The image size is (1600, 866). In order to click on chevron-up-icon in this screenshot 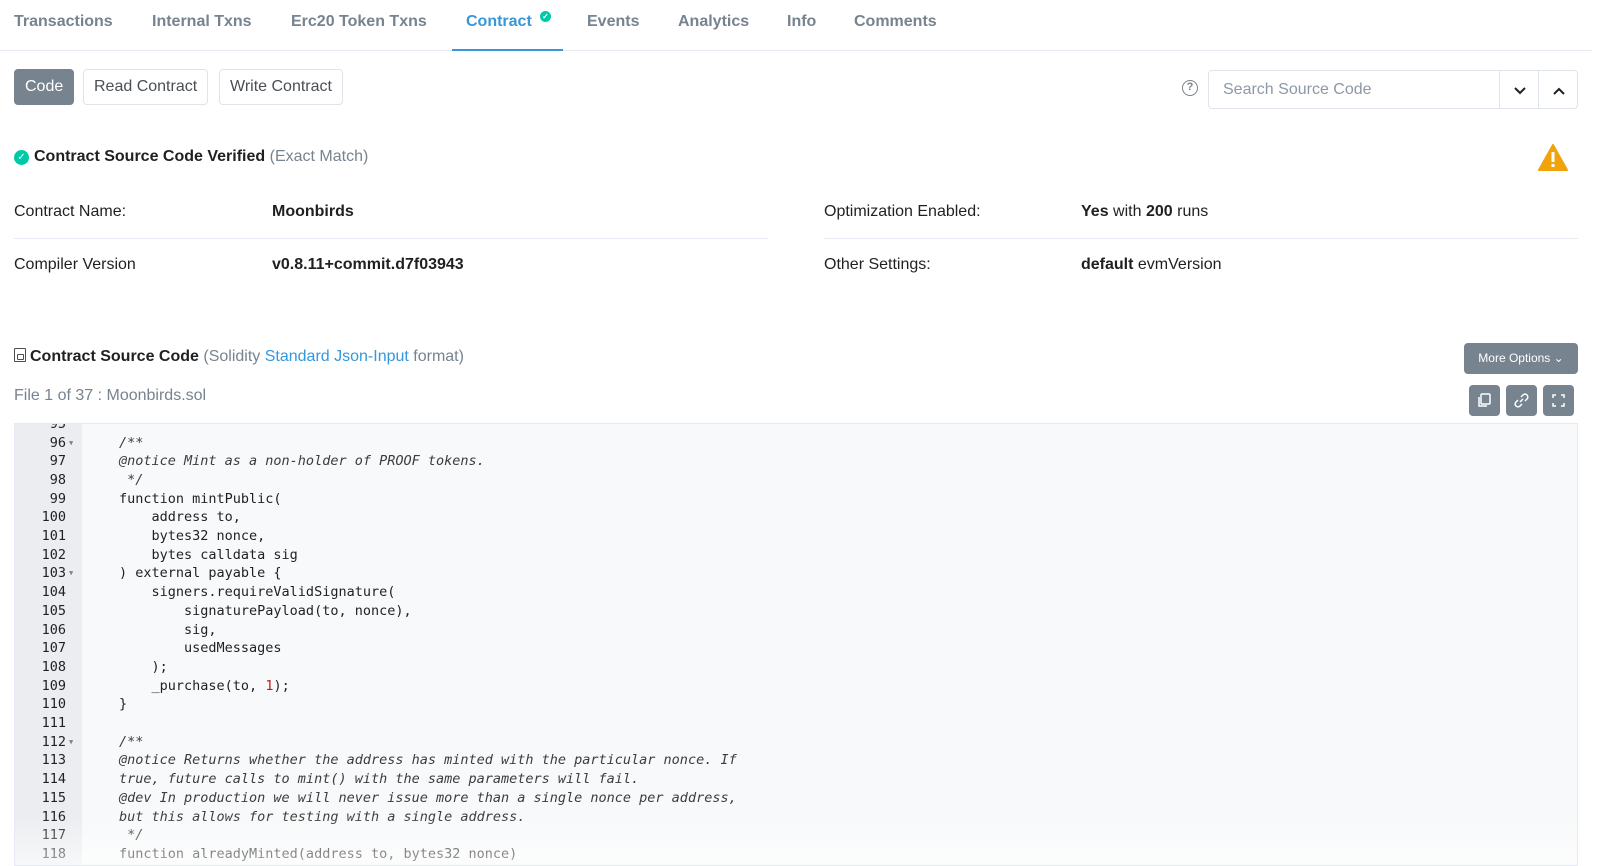, I will do `click(1558, 91)`.